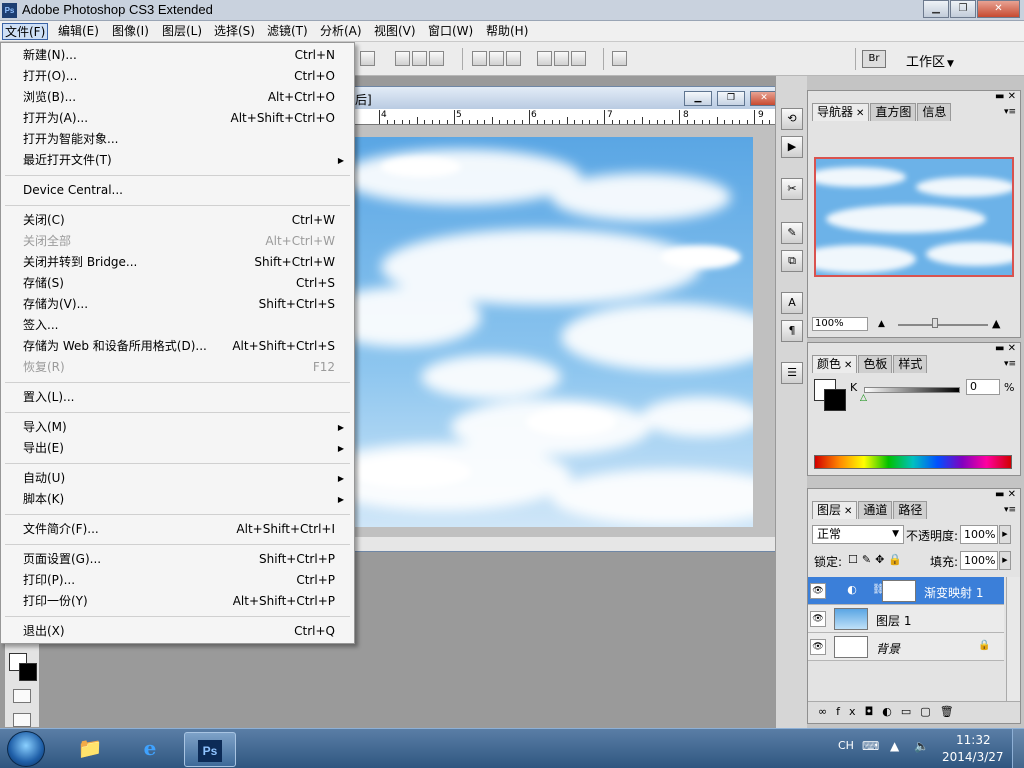 This screenshot has width=1024, height=768. What do you see at coordinates (496, 58) in the screenshot?
I see `distribute-middle-icon` at bounding box center [496, 58].